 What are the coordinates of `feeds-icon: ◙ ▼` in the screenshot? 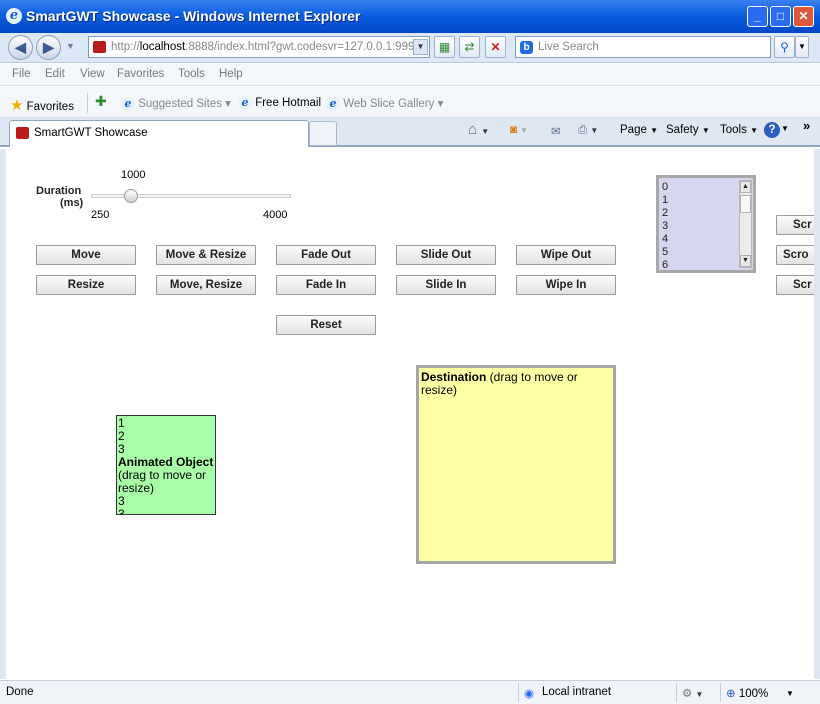 It's located at (519, 130).